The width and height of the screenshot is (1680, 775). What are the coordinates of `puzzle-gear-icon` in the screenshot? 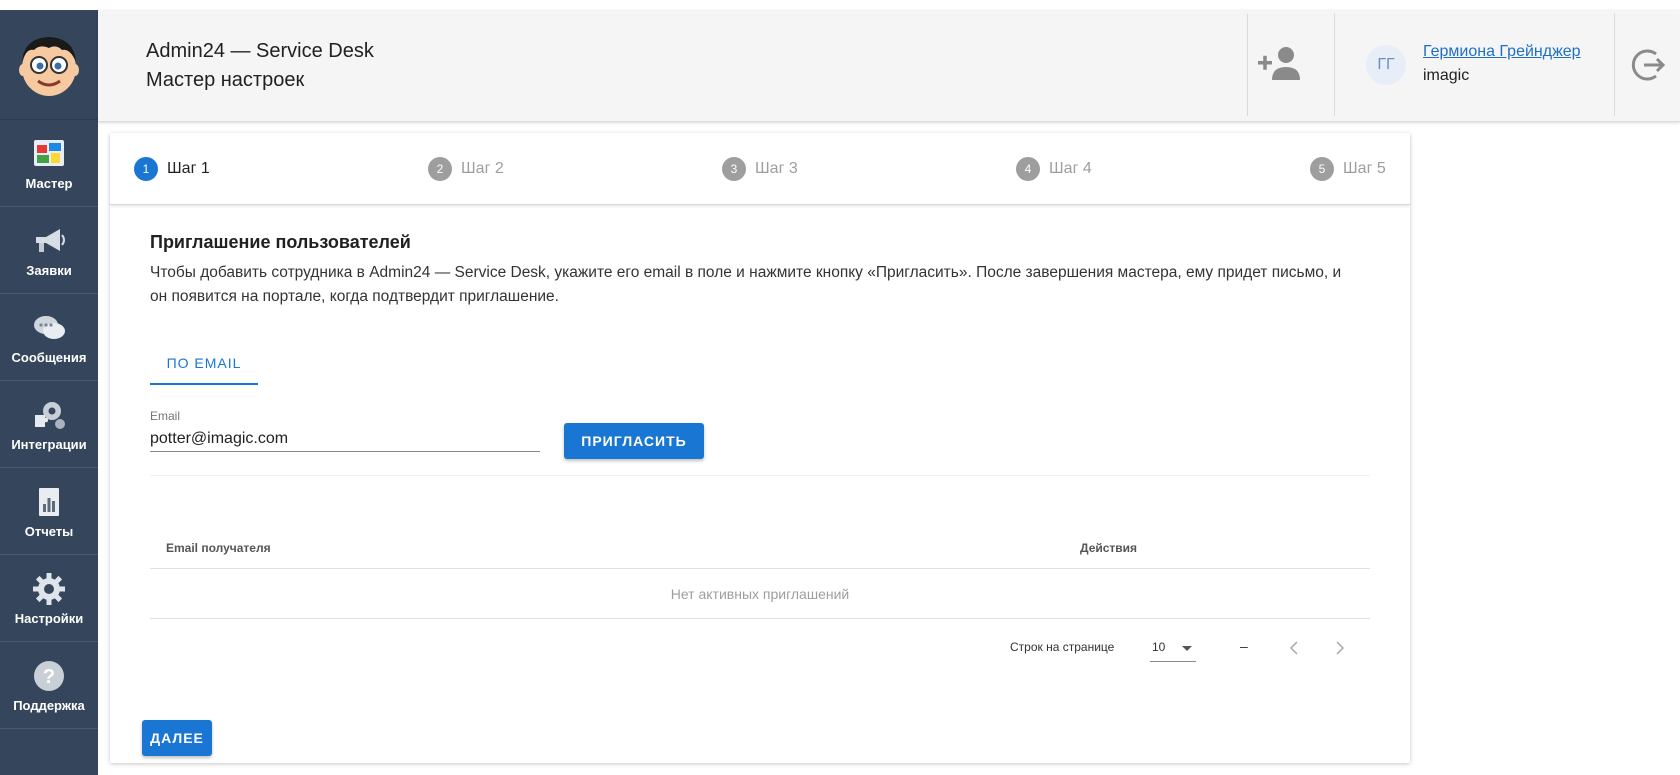 It's located at (49, 415).